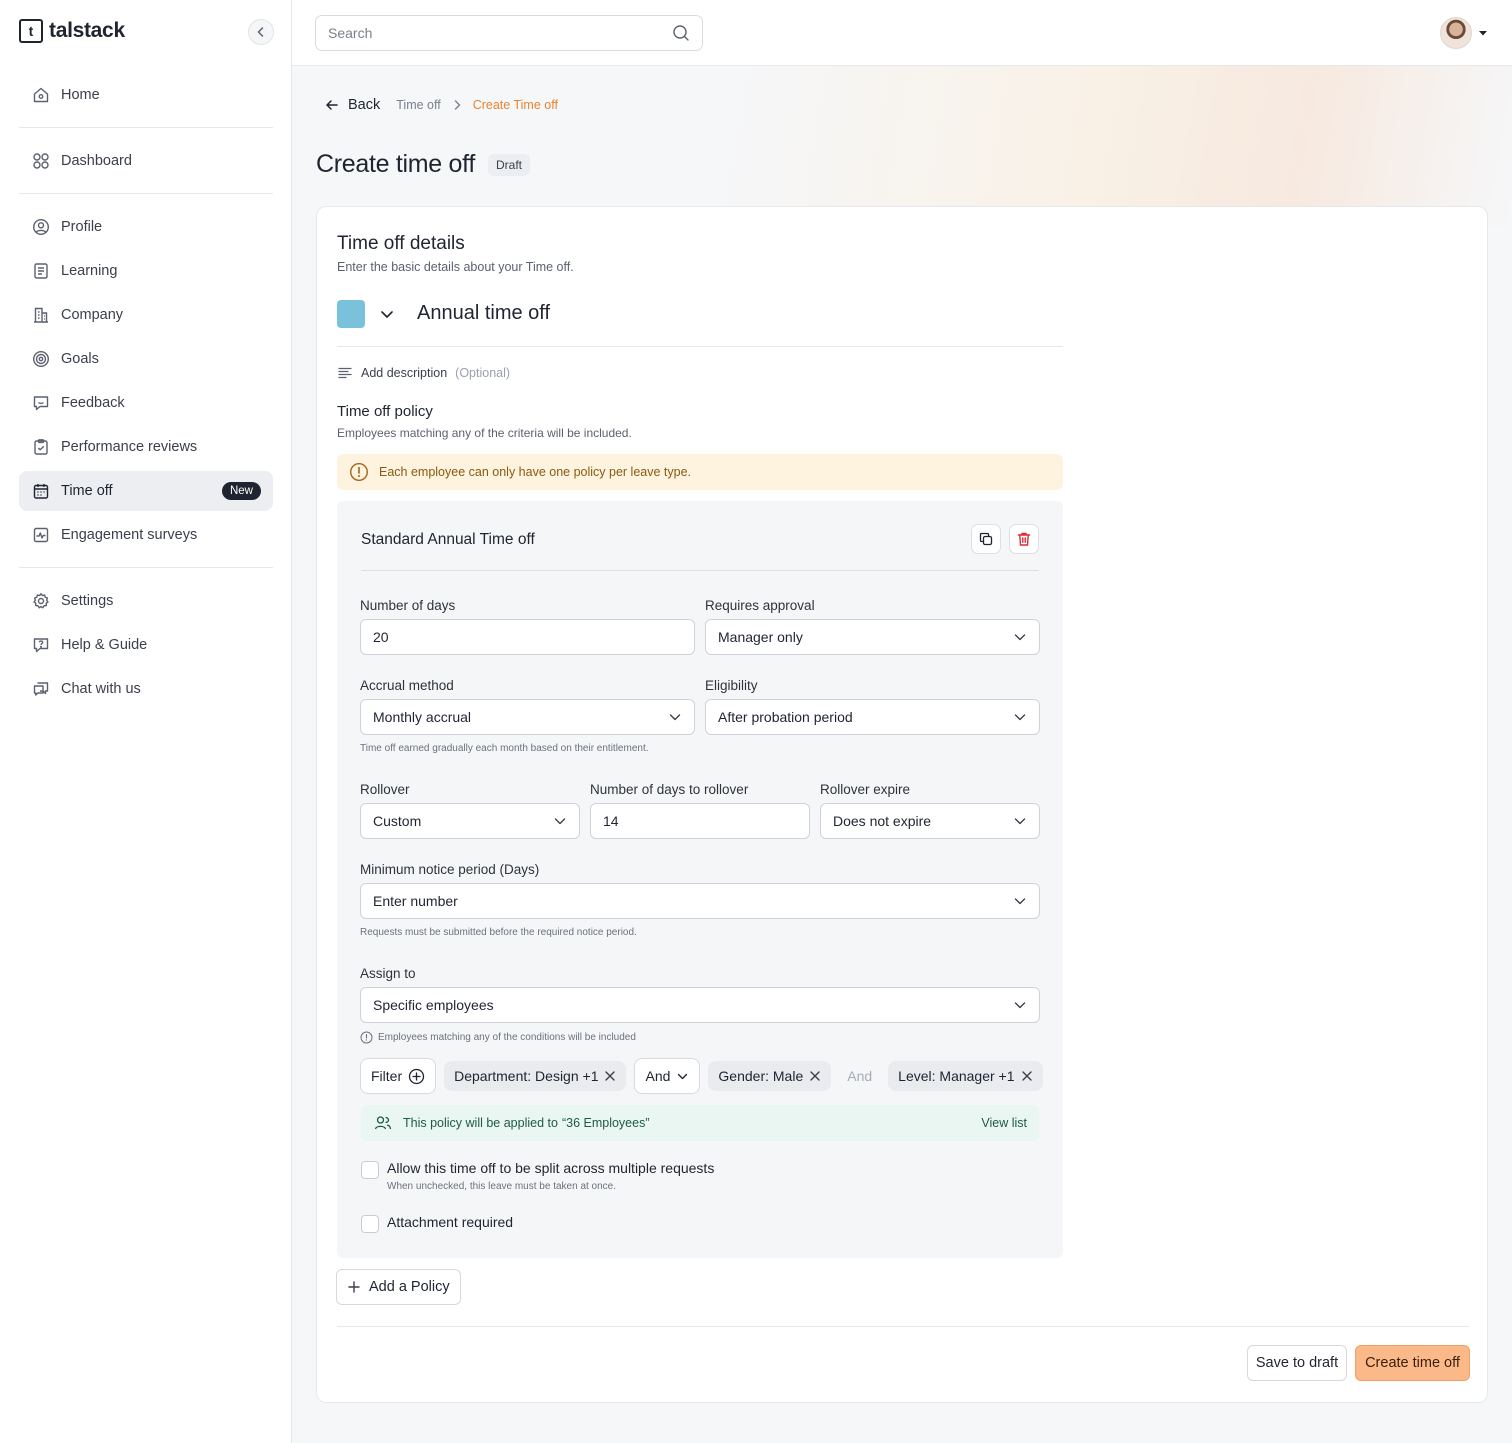  What do you see at coordinates (370, 1224) in the screenshot?
I see `attachment-required-checkbox` at bounding box center [370, 1224].